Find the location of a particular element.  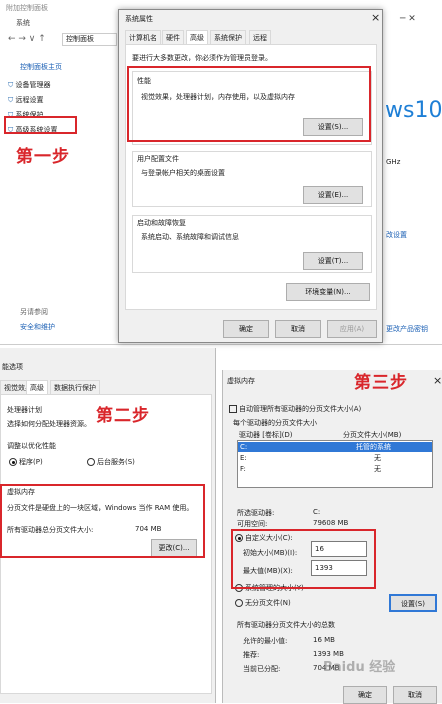

window-title: 系统 is located at coordinates (23, 23).